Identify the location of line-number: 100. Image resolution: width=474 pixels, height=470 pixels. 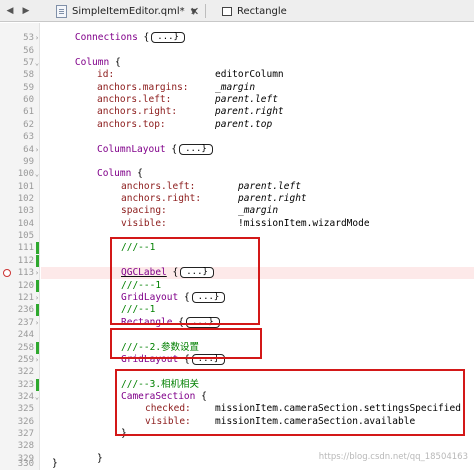
(25, 174).